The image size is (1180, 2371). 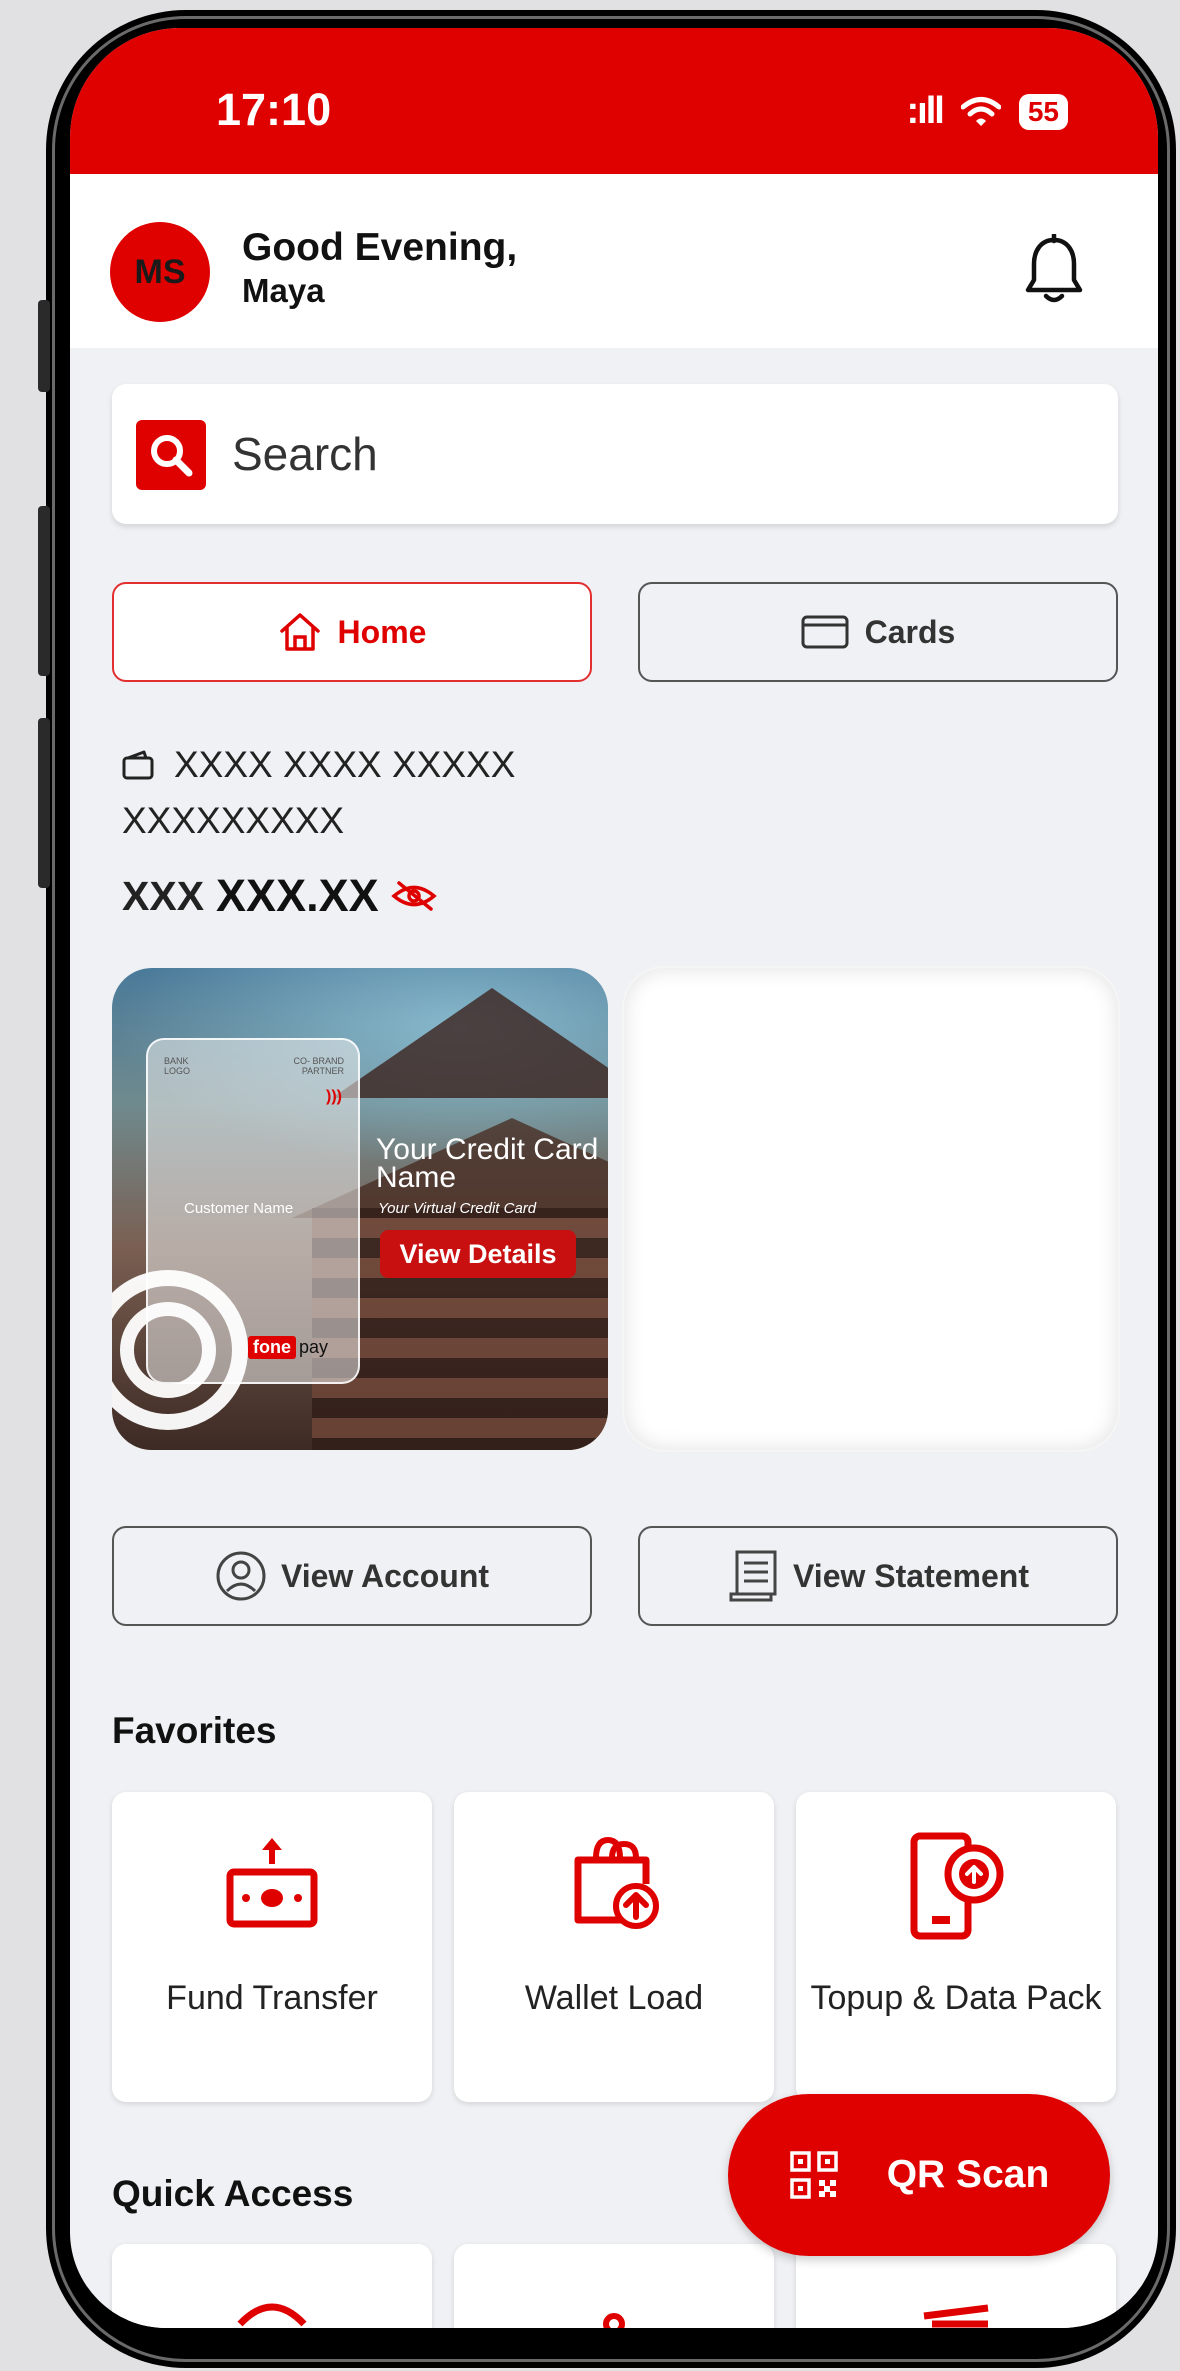 What do you see at coordinates (163, 895) in the screenshot?
I see `balance-currency: XXX` at bounding box center [163, 895].